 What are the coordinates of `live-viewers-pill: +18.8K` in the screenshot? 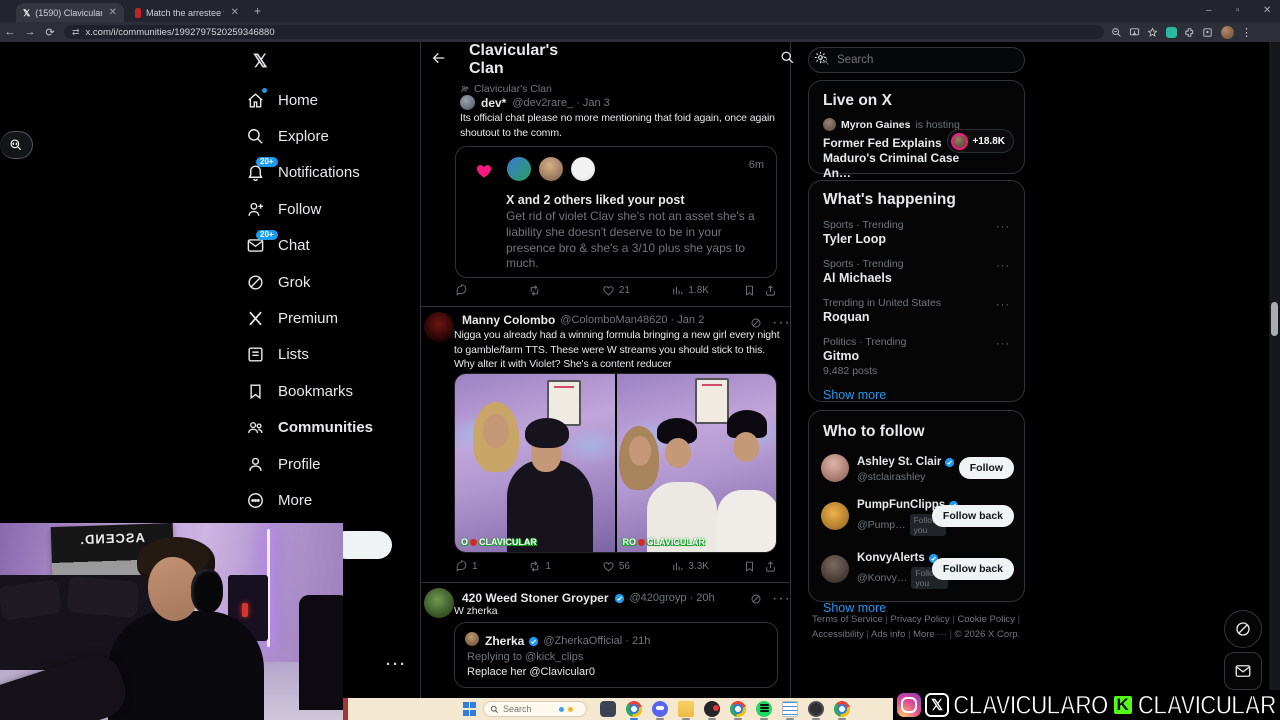 It's located at (980, 141).